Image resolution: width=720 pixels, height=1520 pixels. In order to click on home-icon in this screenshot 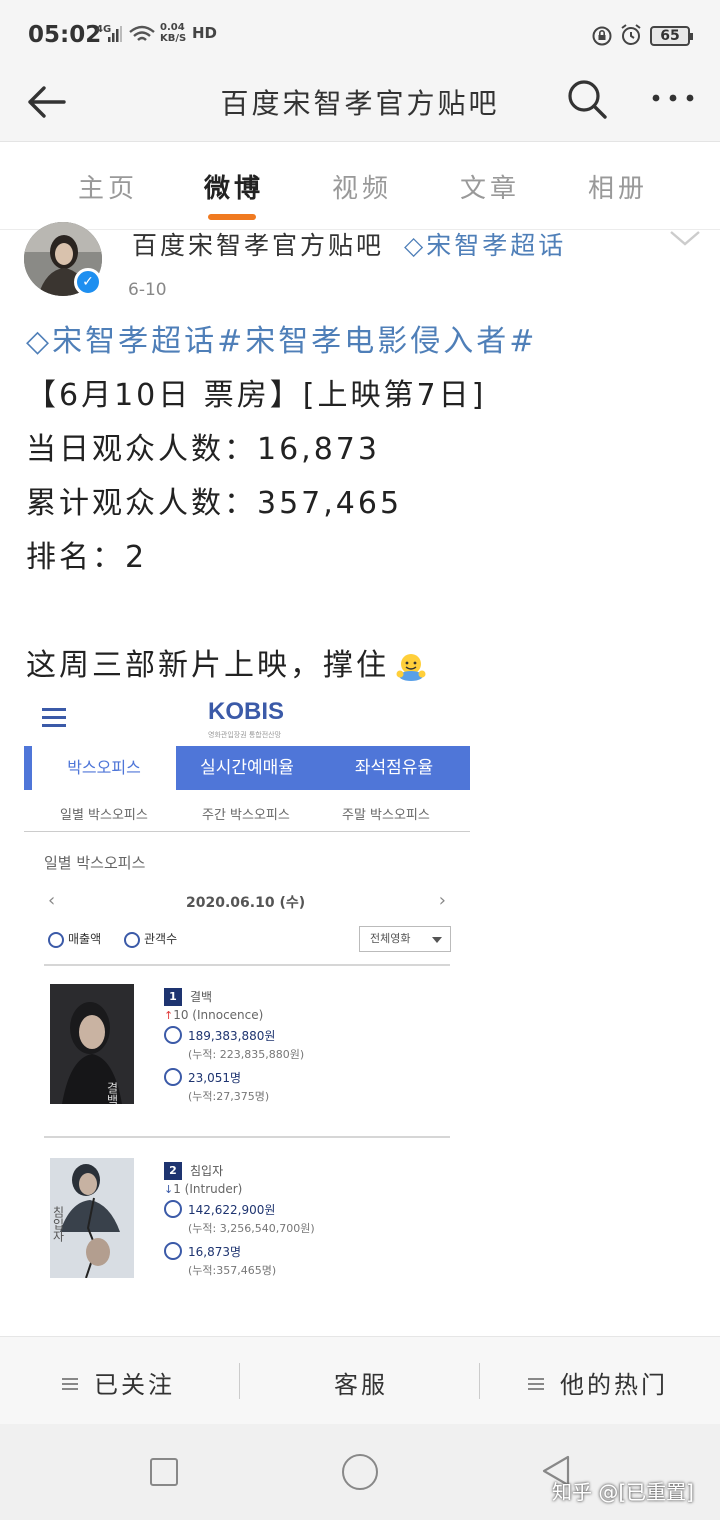, I will do `click(360, 1472)`.